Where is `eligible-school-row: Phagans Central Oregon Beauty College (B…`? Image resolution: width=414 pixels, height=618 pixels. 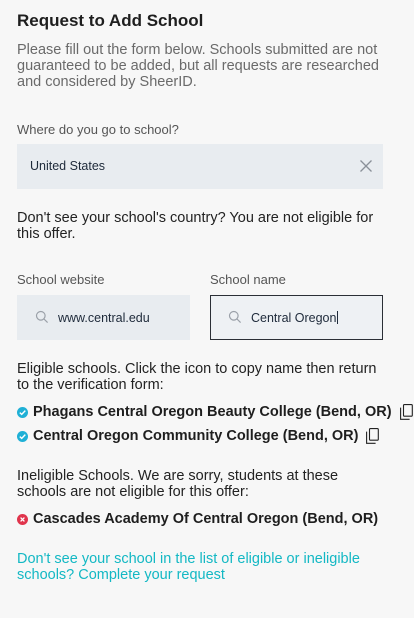
eligible-school-row: Phagans Central Oregon Beauty College (B… is located at coordinates (215, 412).